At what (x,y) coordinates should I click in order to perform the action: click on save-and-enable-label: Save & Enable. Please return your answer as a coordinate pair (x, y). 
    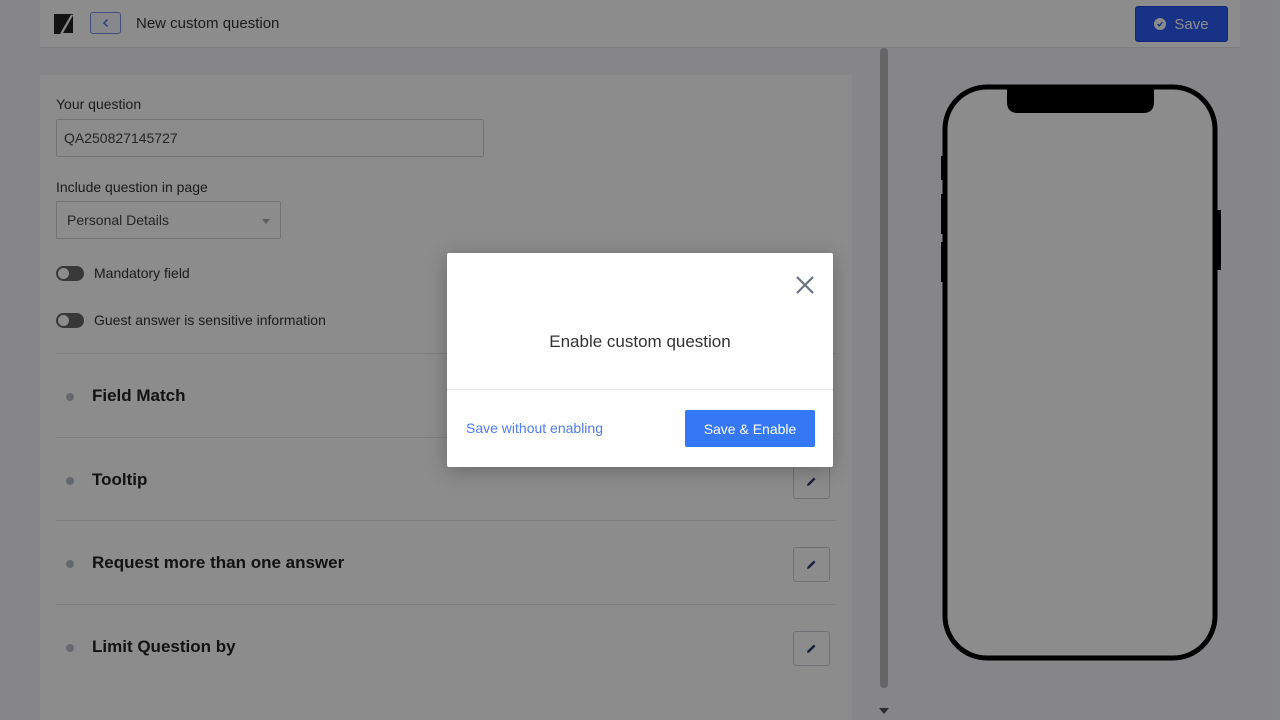
    Looking at the image, I should click on (750, 428).